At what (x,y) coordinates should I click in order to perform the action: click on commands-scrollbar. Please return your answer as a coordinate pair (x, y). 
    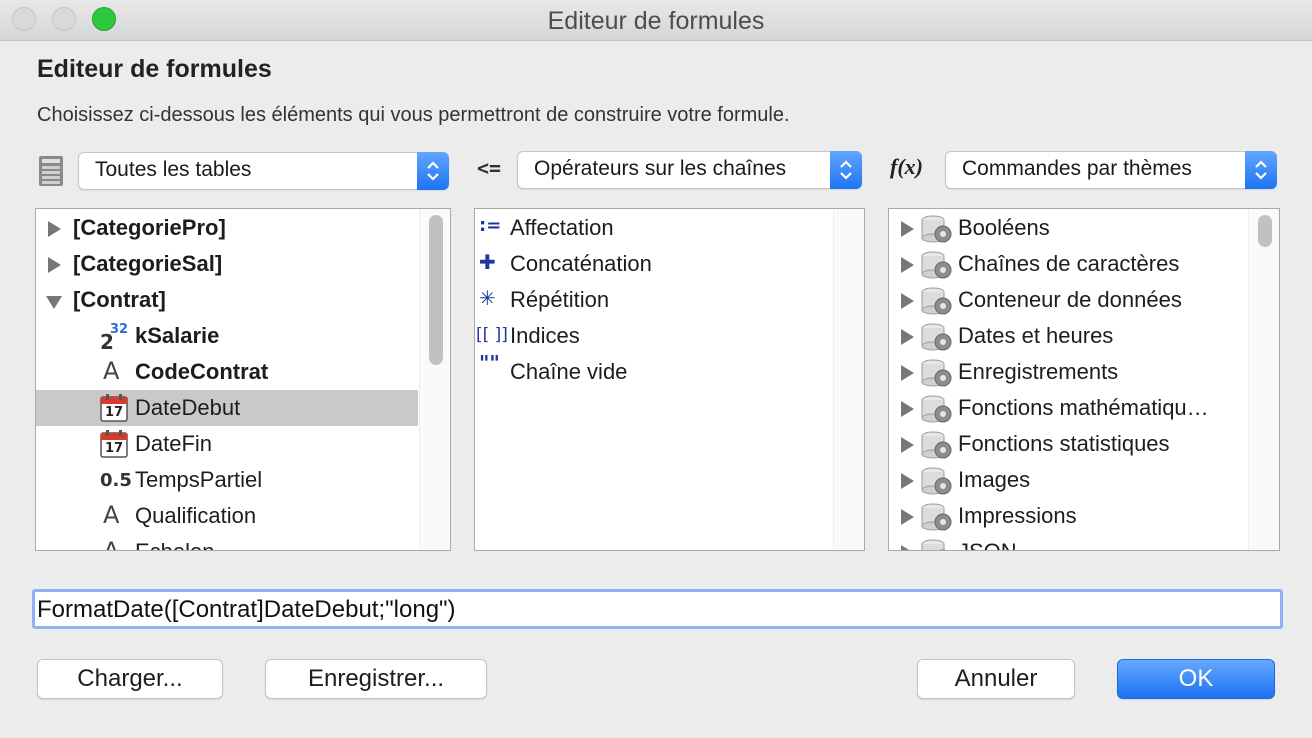
    Looking at the image, I should click on (1263, 379).